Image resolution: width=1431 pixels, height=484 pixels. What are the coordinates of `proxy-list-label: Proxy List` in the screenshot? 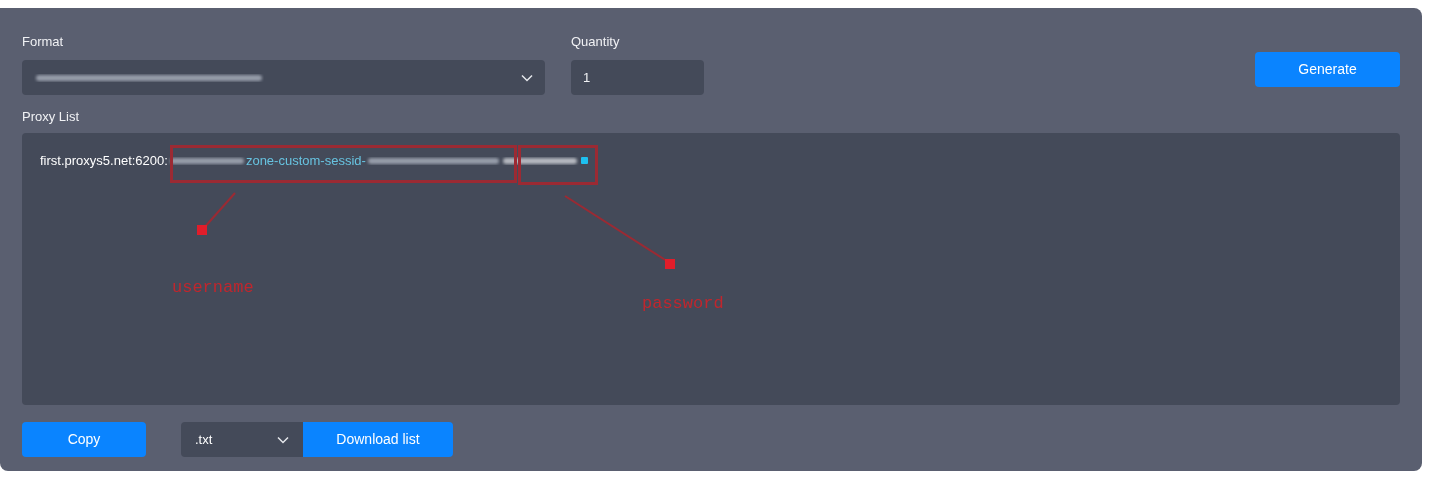 It's located at (51, 117).